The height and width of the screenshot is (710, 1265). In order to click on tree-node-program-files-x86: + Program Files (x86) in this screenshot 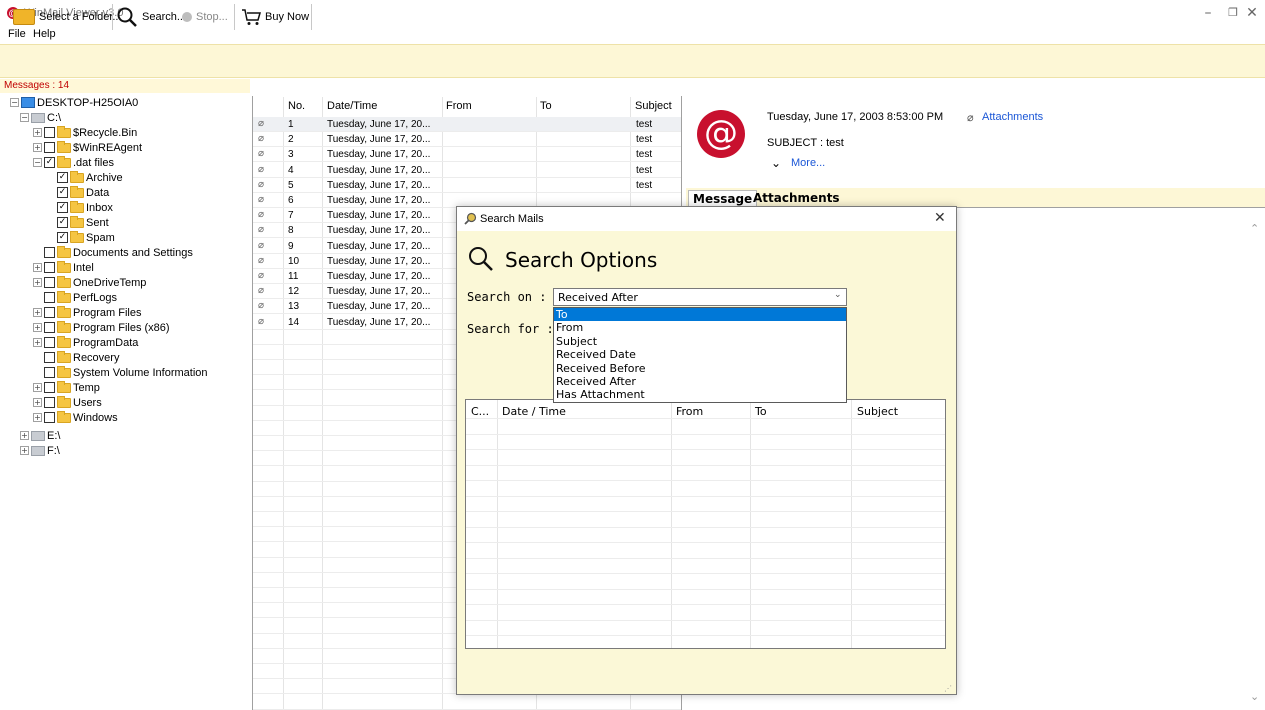, I will do `click(101, 327)`.